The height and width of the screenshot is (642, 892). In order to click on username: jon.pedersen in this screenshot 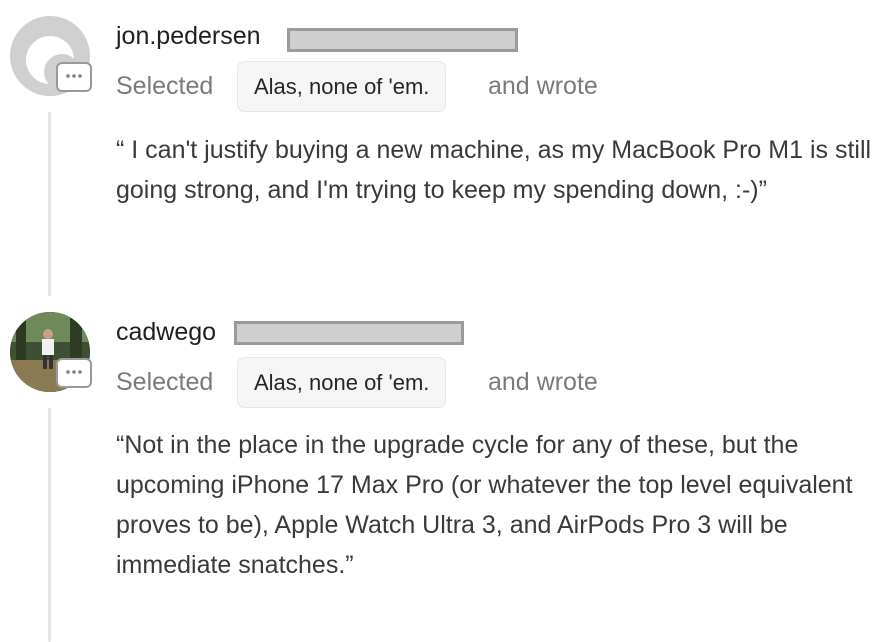, I will do `click(188, 36)`.